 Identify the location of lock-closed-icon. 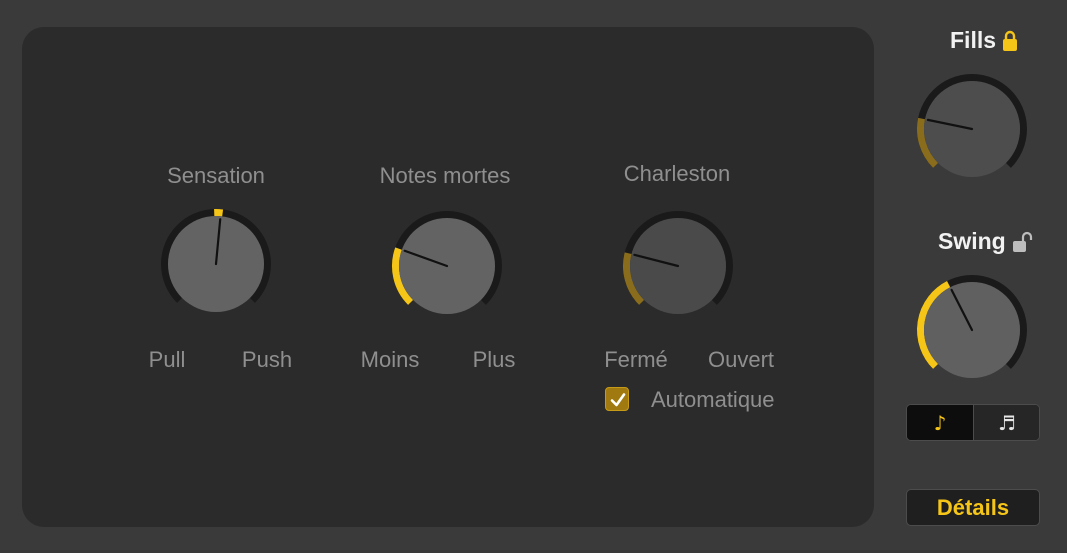
(1010, 41).